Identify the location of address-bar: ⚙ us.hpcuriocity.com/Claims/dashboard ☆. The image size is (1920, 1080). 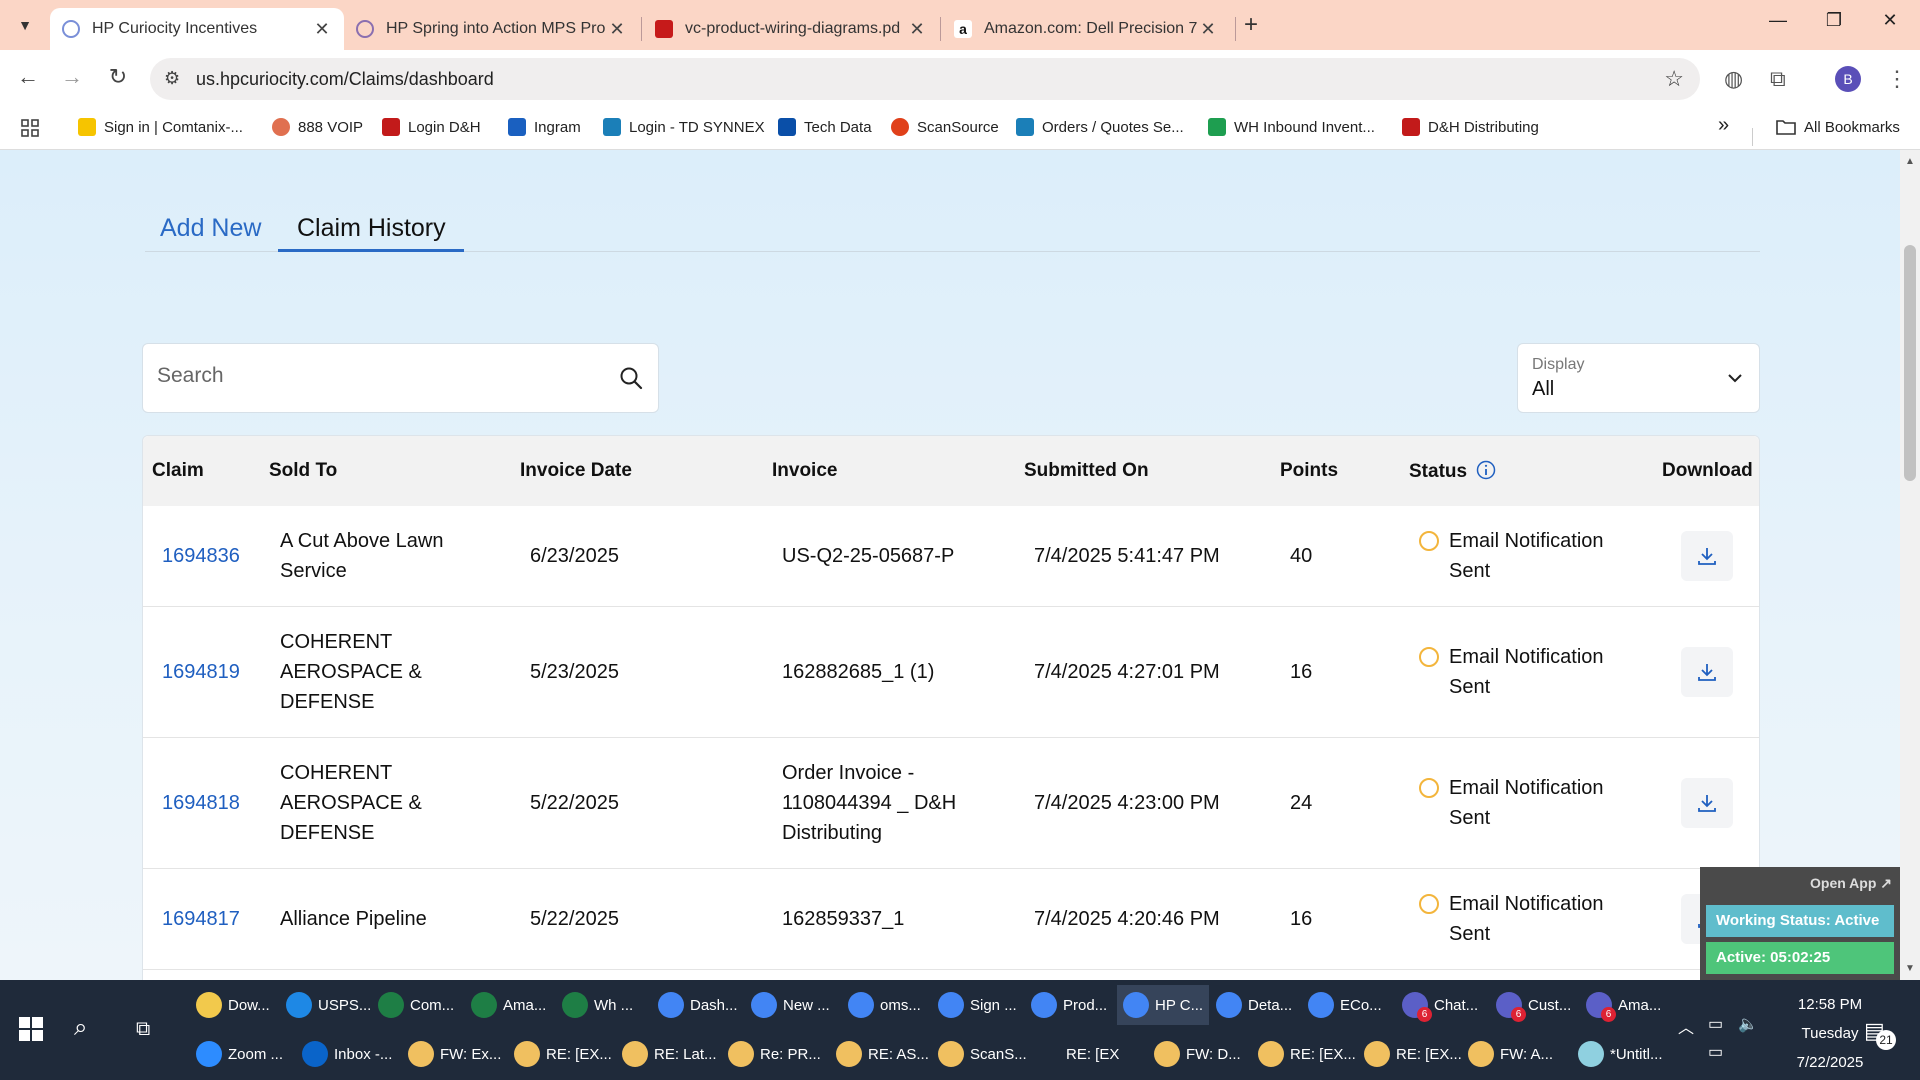
(925, 79).